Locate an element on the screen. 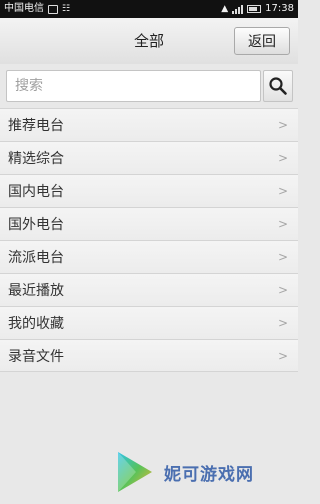  search-field-container is located at coordinates (134, 86).